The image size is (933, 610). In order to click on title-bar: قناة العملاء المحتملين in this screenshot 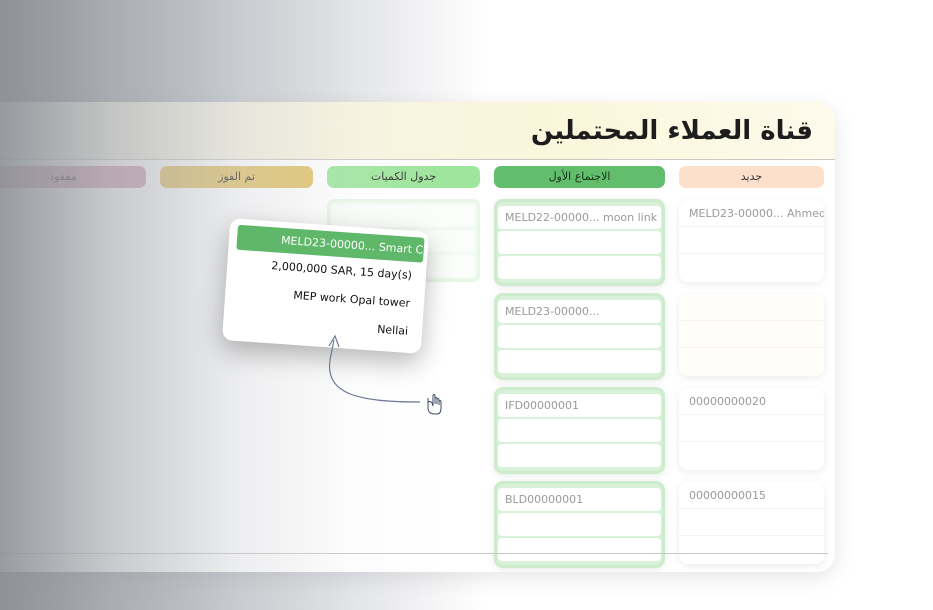, I will do `click(417, 131)`.